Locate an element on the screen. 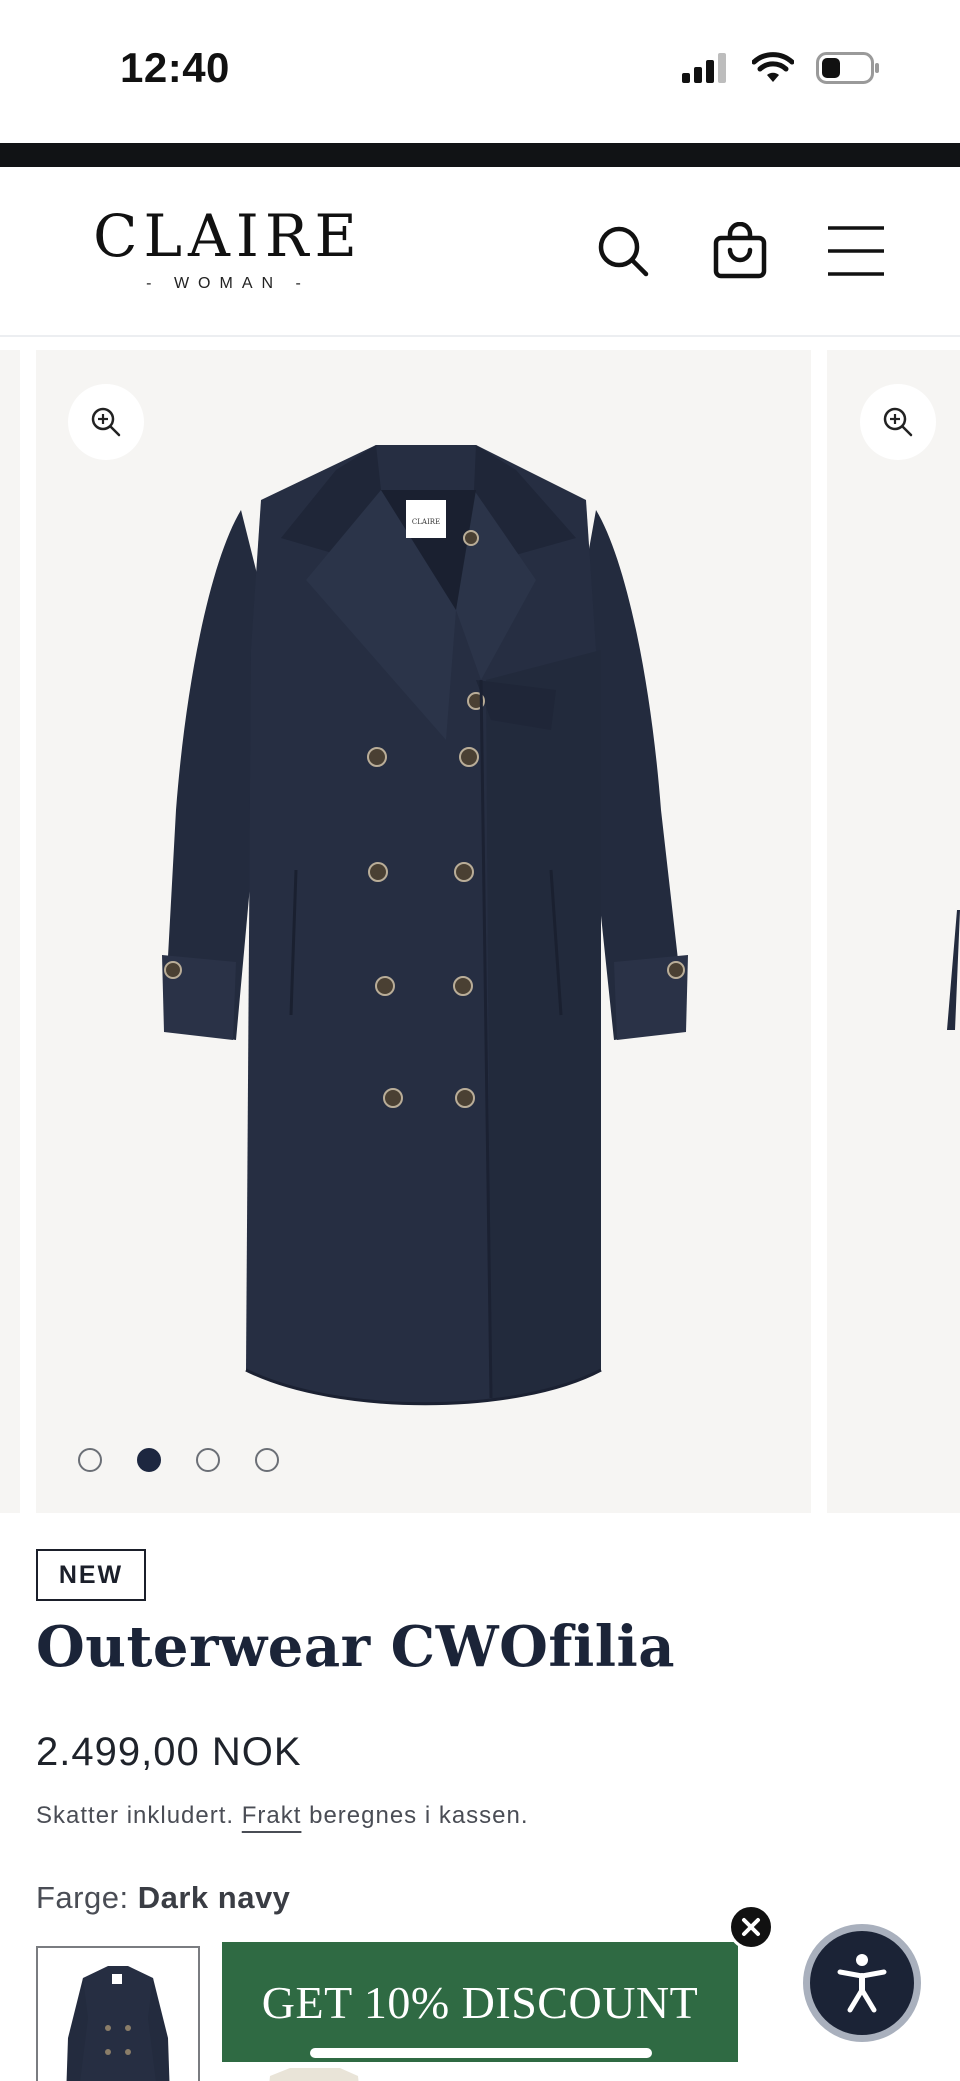  wifi-icon is located at coordinates (773, 67).